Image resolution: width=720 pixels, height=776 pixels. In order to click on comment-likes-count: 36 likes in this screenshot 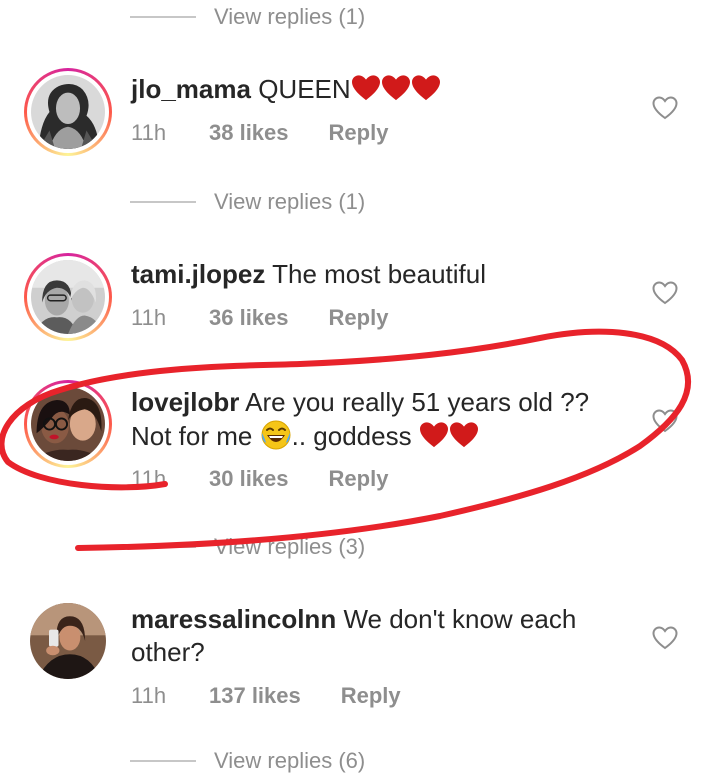, I will do `click(249, 318)`.